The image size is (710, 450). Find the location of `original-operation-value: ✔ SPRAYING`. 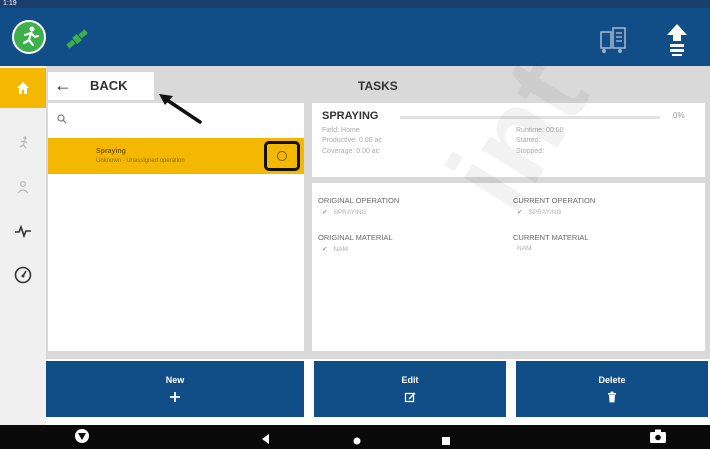

original-operation-value: ✔ SPRAYING is located at coordinates (344, 212).